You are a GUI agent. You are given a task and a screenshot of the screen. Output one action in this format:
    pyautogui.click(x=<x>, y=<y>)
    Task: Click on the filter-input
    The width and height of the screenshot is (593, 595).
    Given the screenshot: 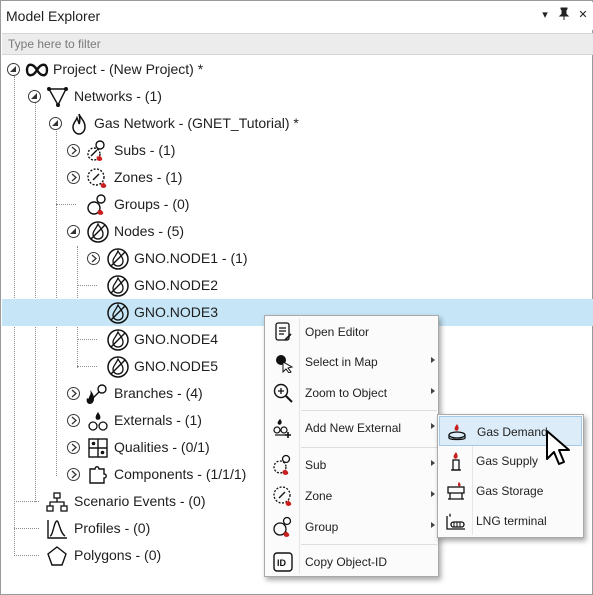 What is the action you would take?
    pyautogui.click(x=297, y=44)
    